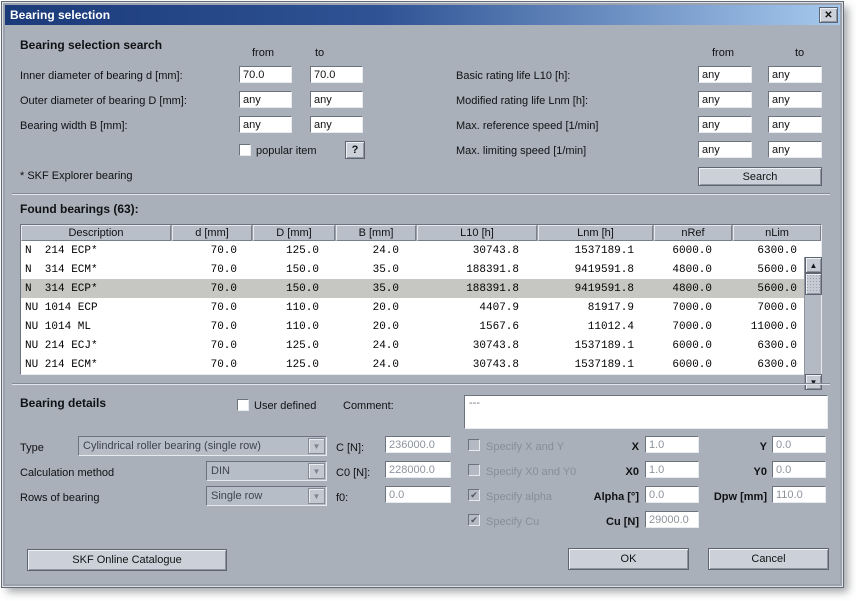 The height and width of the screenshot is (601, 856). What do you see at coordinates (74, 126) in the screenshot?
I see `bearing-width-label: Bearing width B [mm]:` at bounding box center [74, 126].